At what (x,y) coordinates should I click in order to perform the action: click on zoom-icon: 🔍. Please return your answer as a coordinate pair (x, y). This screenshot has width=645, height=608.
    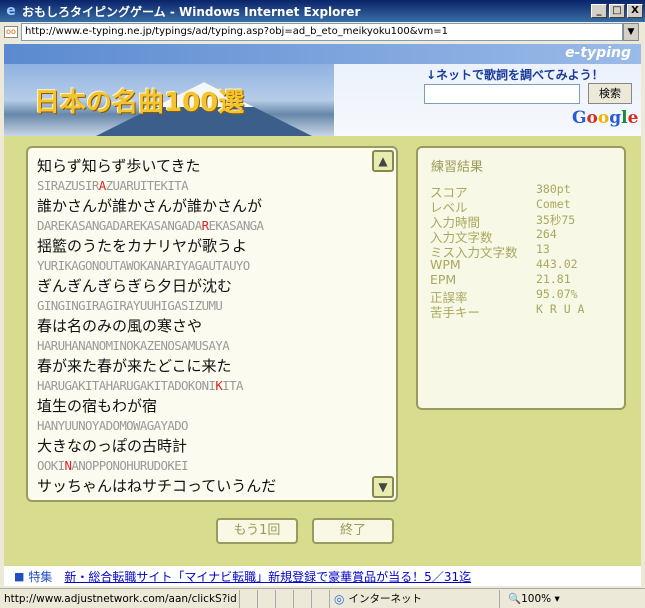
    Looking at the image, I should click on (515, 599).